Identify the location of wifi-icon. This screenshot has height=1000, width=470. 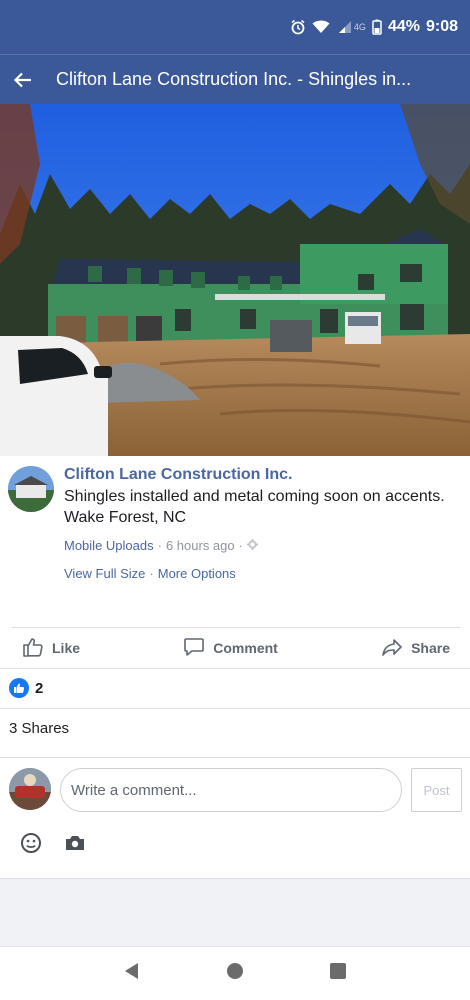
(321, 27).